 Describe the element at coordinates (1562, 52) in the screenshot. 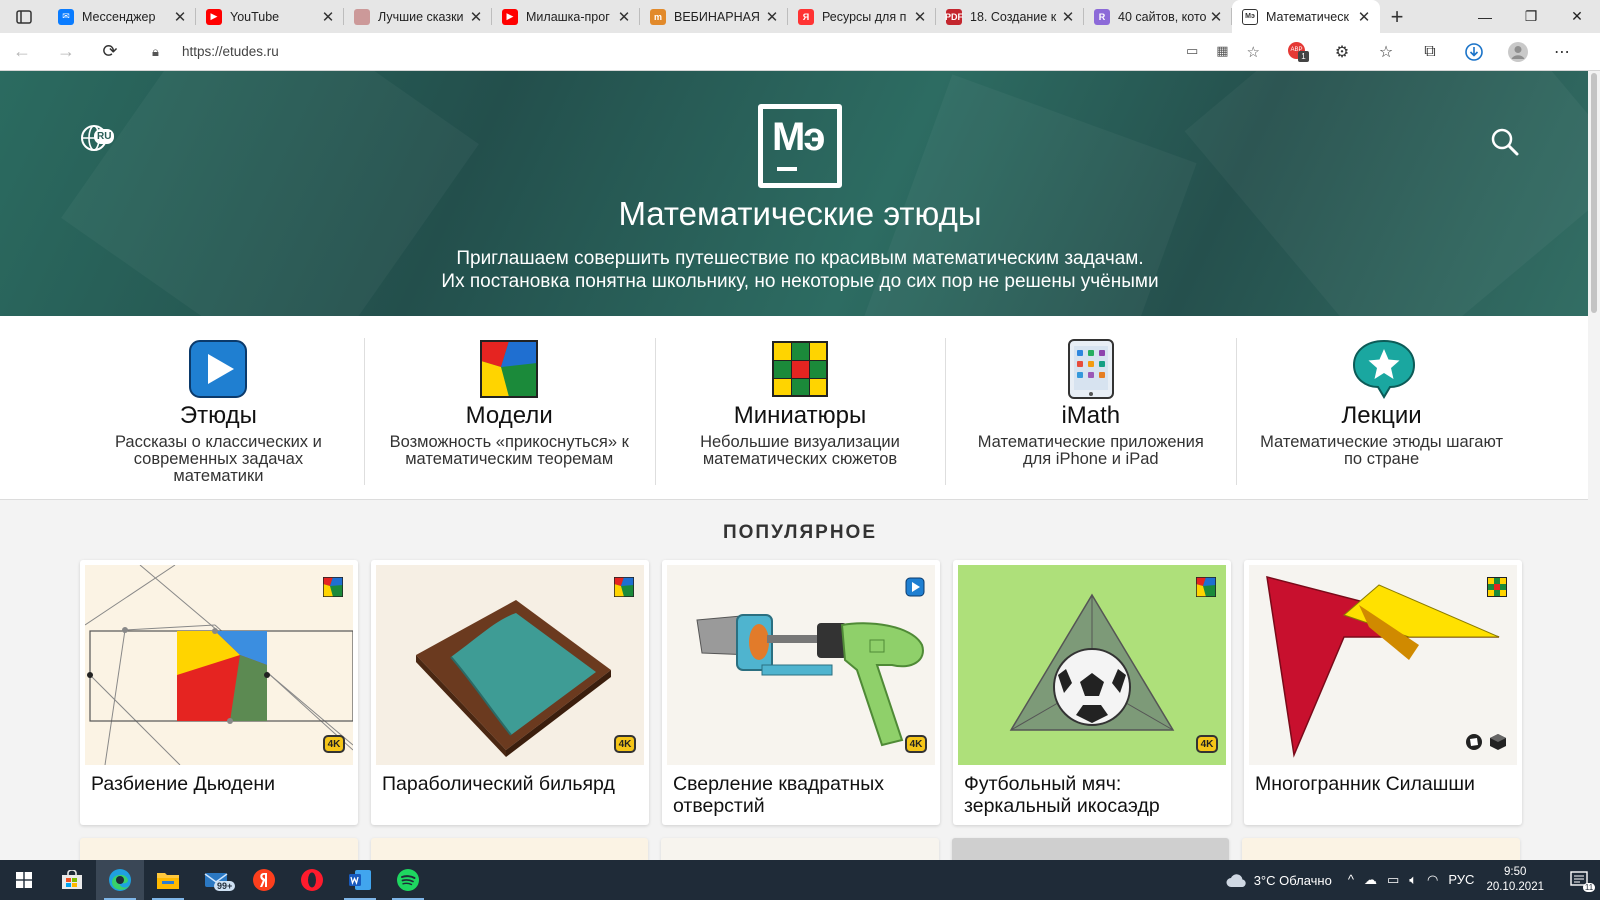

I see `settings-more-icon: ⋯` at that location.